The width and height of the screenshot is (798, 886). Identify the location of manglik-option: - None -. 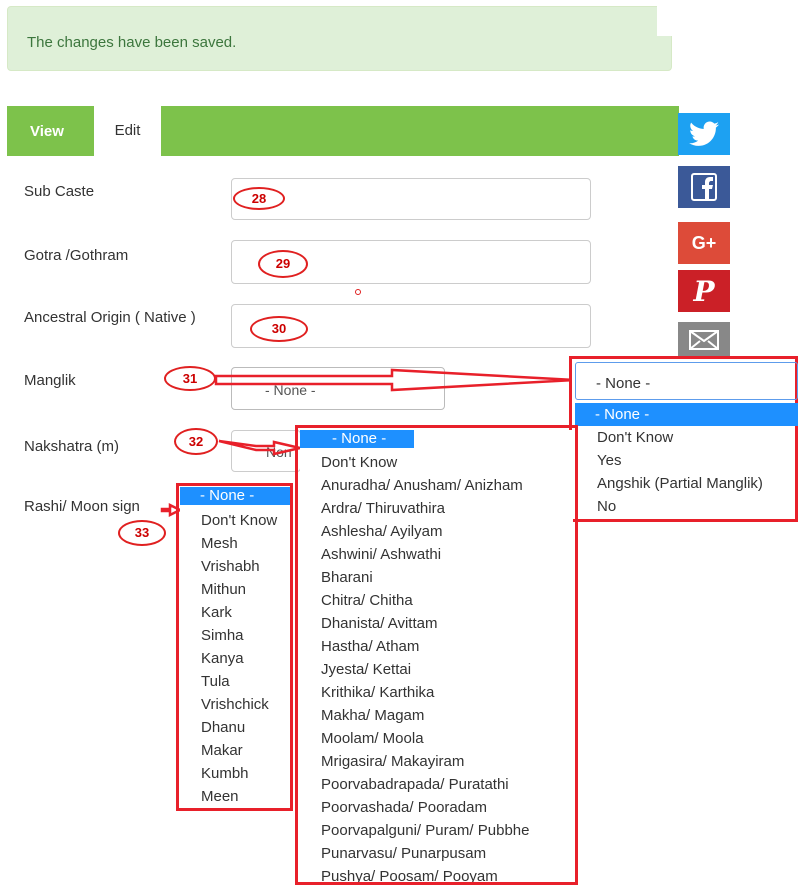
(686, 414).